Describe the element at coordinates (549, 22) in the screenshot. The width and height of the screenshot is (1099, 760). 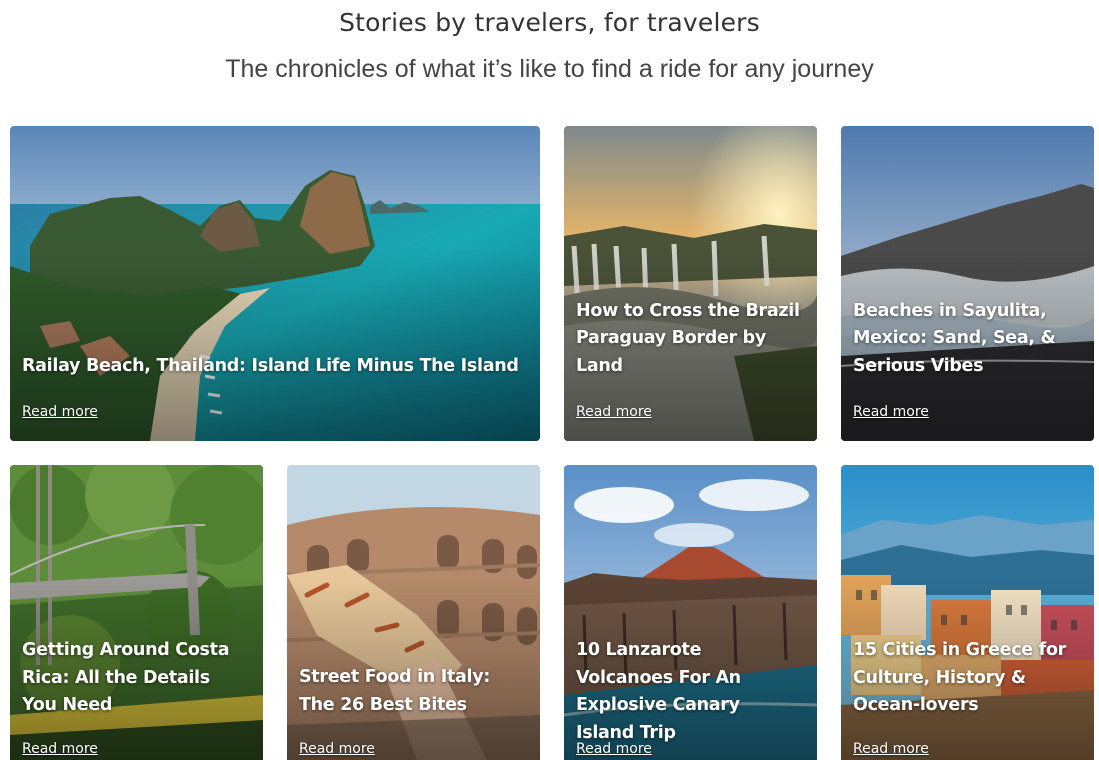
I see `section-title: Stories by travelers, for travelers` at that location.